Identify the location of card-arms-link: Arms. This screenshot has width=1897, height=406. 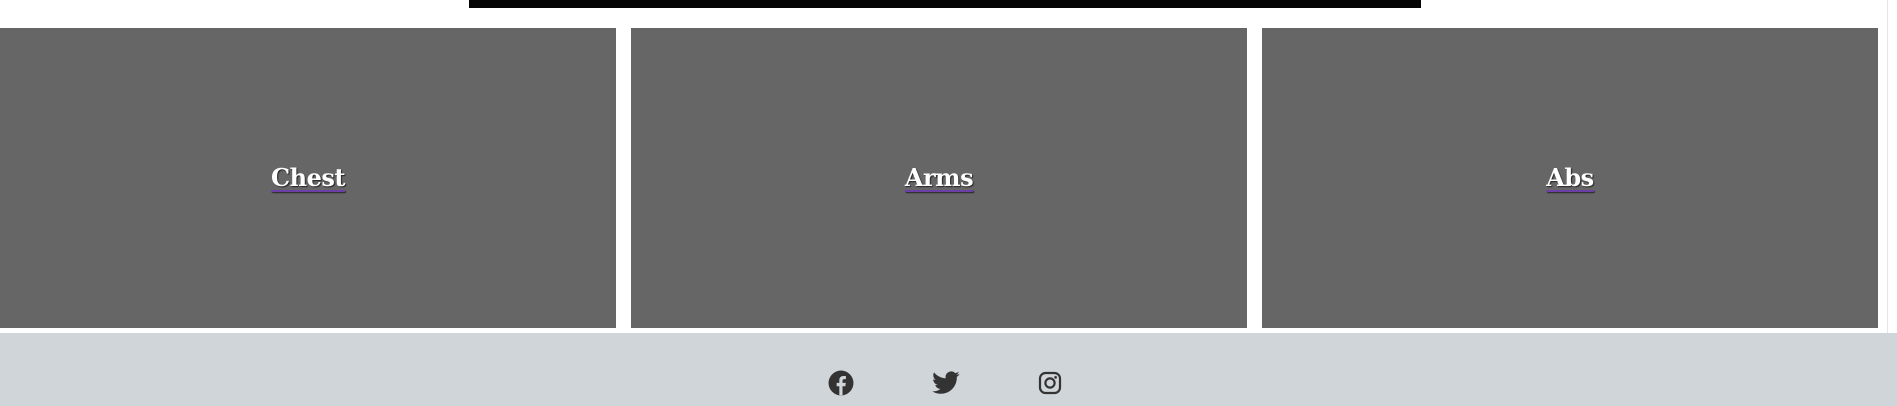
(939, 177).